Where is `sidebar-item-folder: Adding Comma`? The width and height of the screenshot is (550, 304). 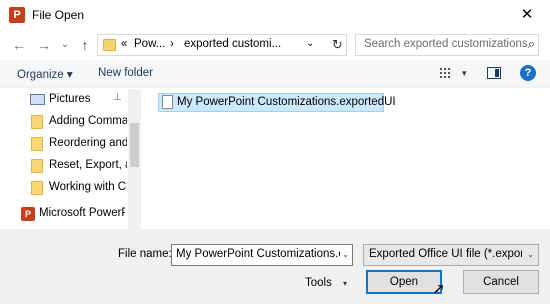 sidebar-item-folder: Adding Comma is located at coordinates (64, 122).